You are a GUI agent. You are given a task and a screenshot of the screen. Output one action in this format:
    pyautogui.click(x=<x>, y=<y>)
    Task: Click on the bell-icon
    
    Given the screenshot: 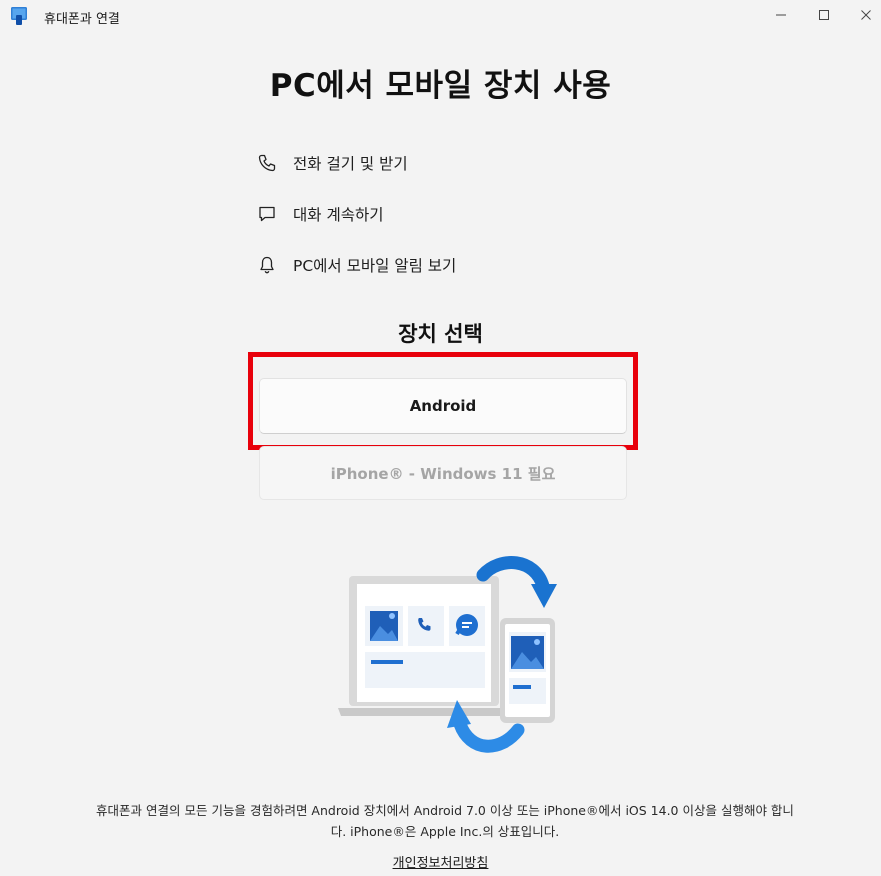 What is the action you would take?
    pyautogui.click(x=267, y=265)
    